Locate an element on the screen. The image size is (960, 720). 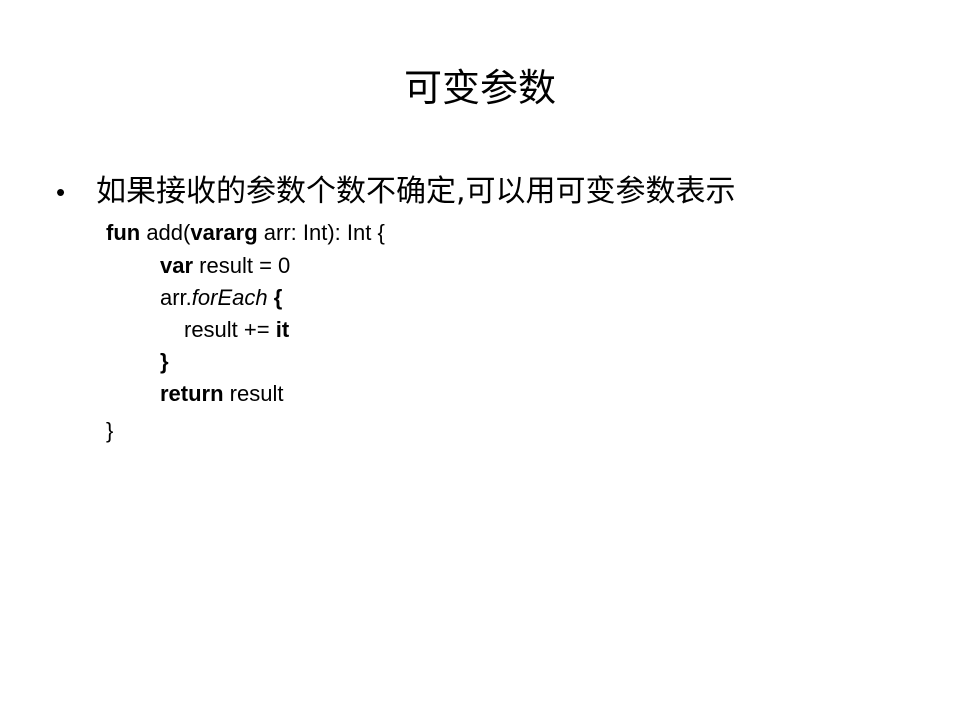
slide-title: 可变参数 is located at coordinates (479, 88).